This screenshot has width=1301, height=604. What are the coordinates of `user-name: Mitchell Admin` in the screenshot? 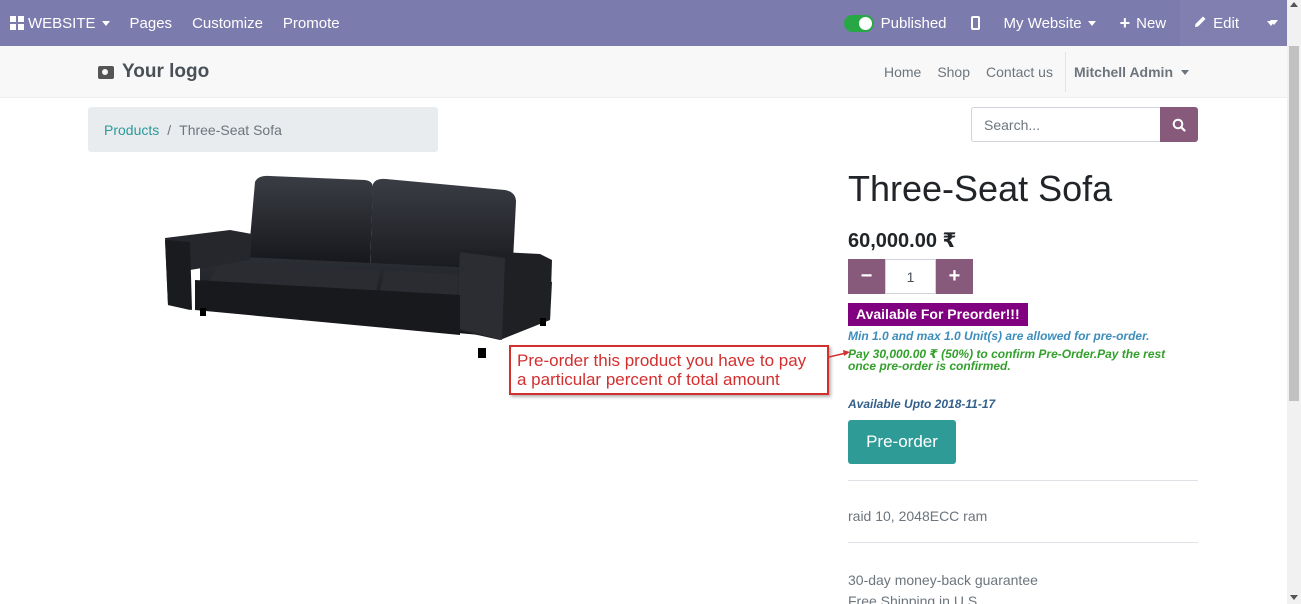 It's located at (1123, 72).